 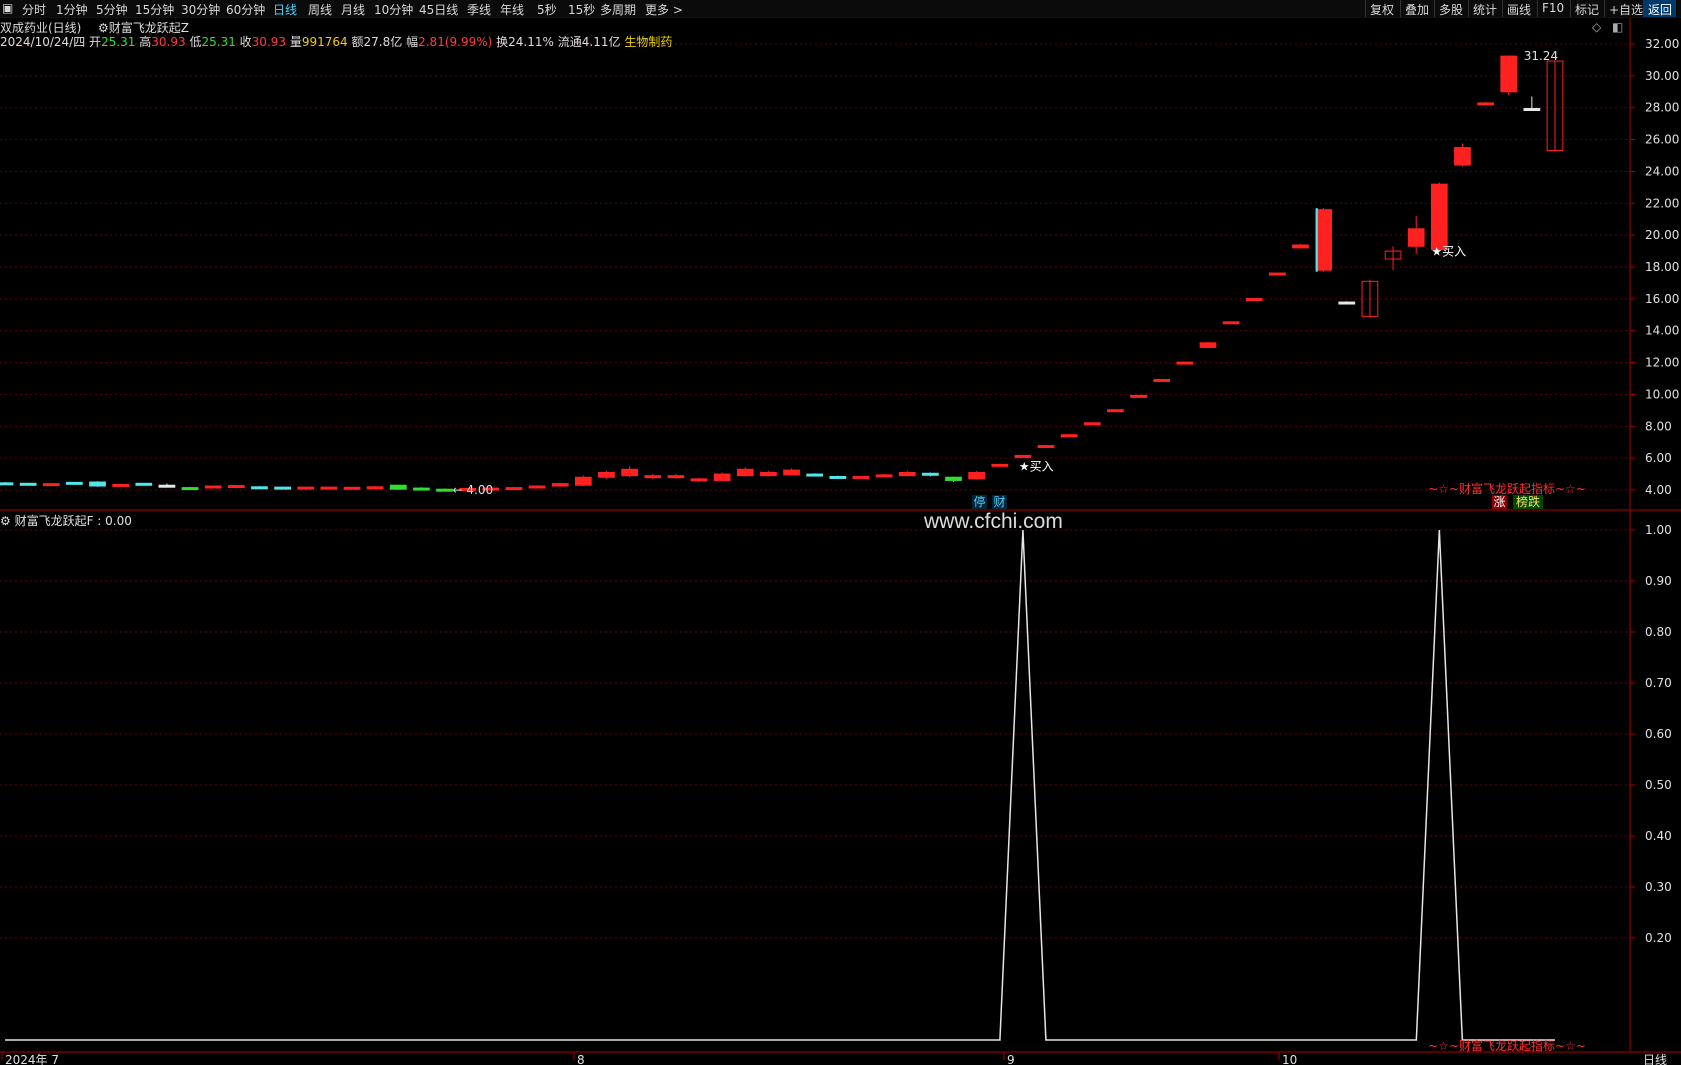 What do you see at coordinates (1625, 8) in the screenshot?
I see `toolbar-button-7: +自选` at bounding box center [1625, 8].